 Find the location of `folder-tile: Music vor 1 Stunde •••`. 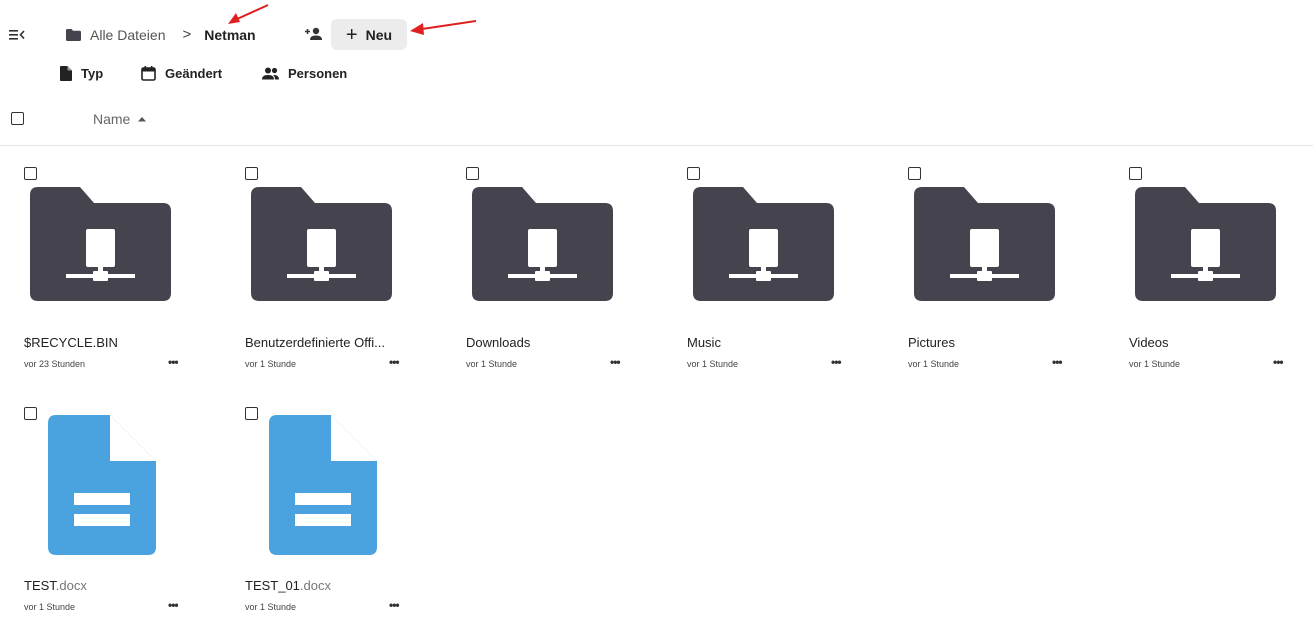

folder-tile: Music vor 1 Stunde ••• is located at coordinates (779, 272).